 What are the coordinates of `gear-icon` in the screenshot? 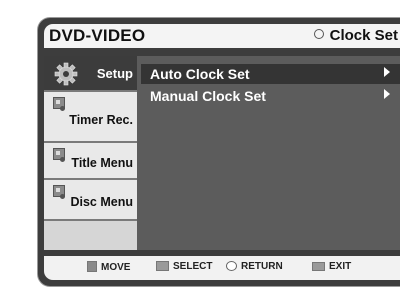 It's located at (66, 74).